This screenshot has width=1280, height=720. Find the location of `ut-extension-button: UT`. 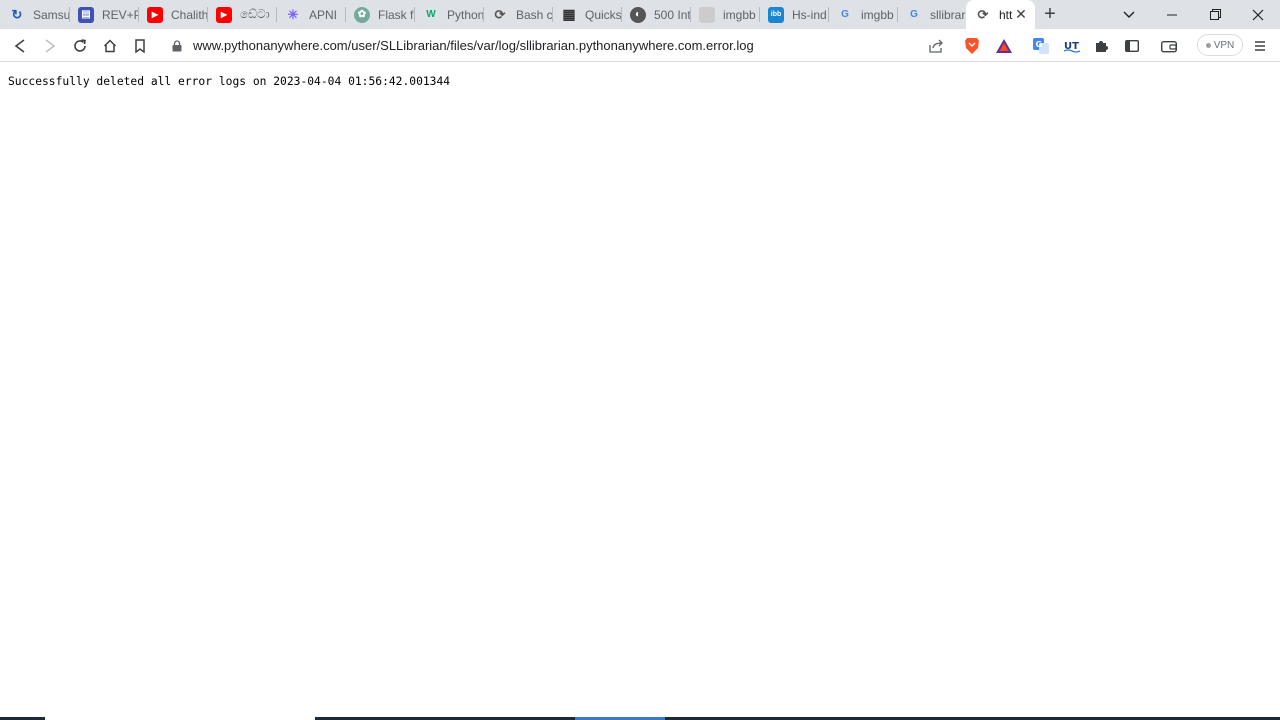

ut-extension-button: UT is located at coordinates (1072, 46).